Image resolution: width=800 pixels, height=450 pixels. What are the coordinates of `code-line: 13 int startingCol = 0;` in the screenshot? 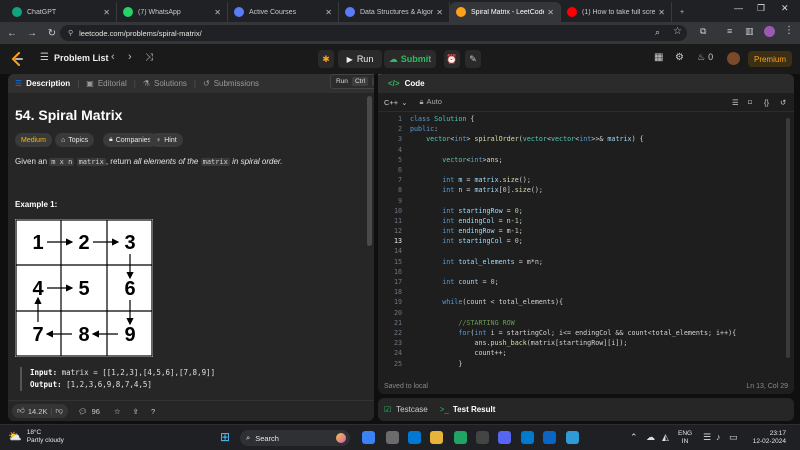 It's located at (586, 241).